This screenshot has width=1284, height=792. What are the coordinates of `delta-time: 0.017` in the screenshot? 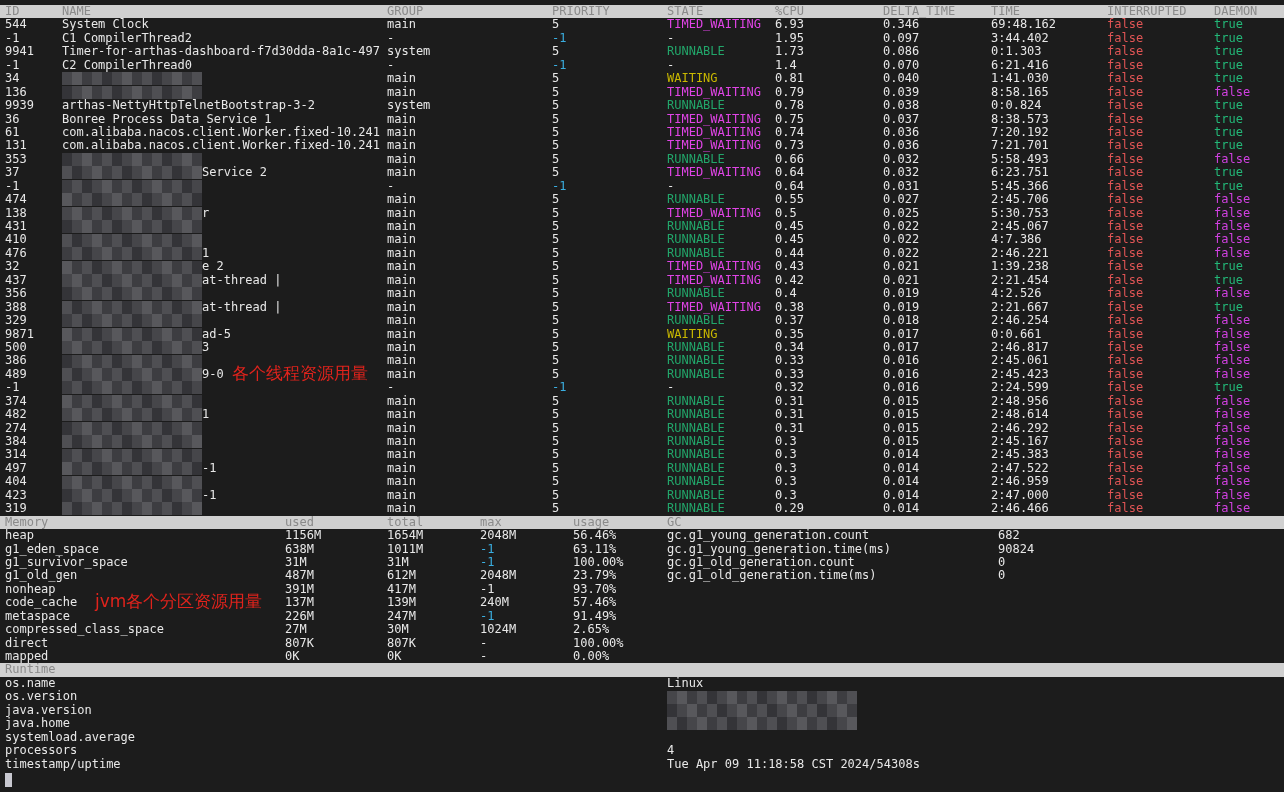 It's located at (901, 347).